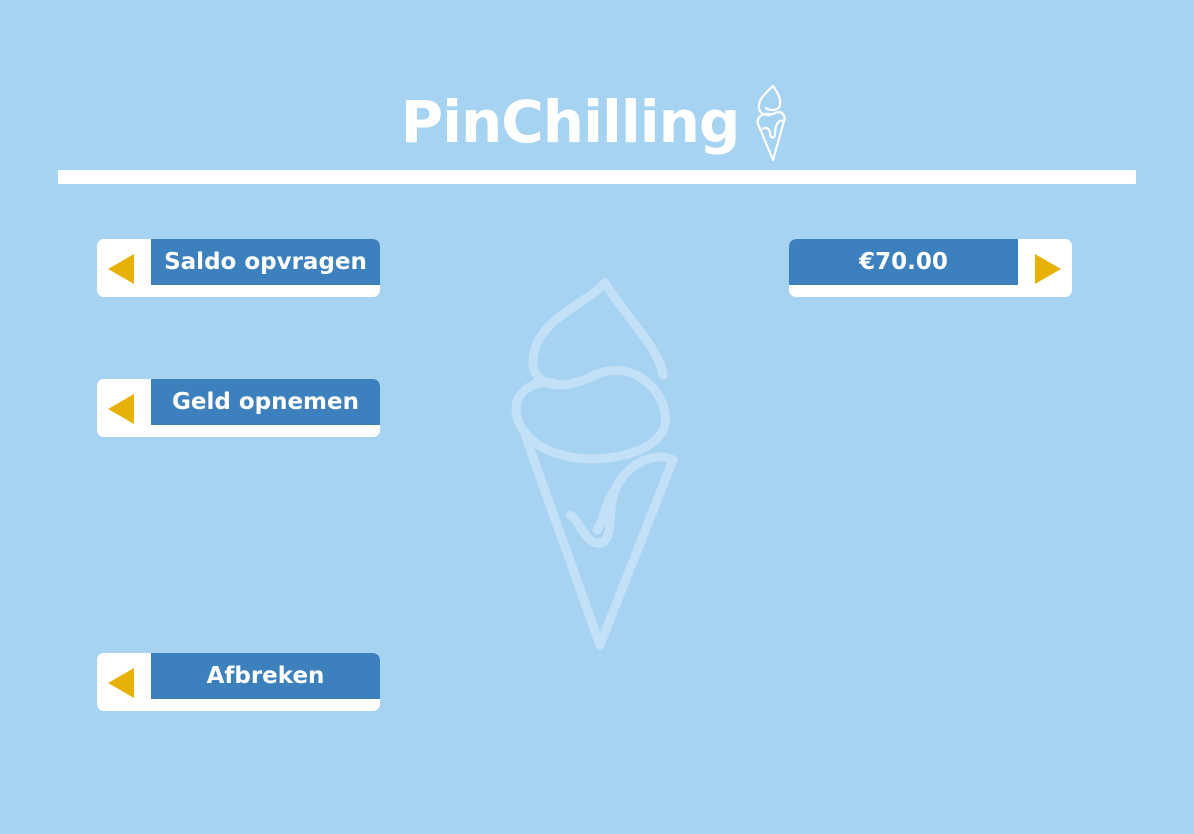  I want to click on withdraw-money-label: Geld opnemen, so click(265, 402).